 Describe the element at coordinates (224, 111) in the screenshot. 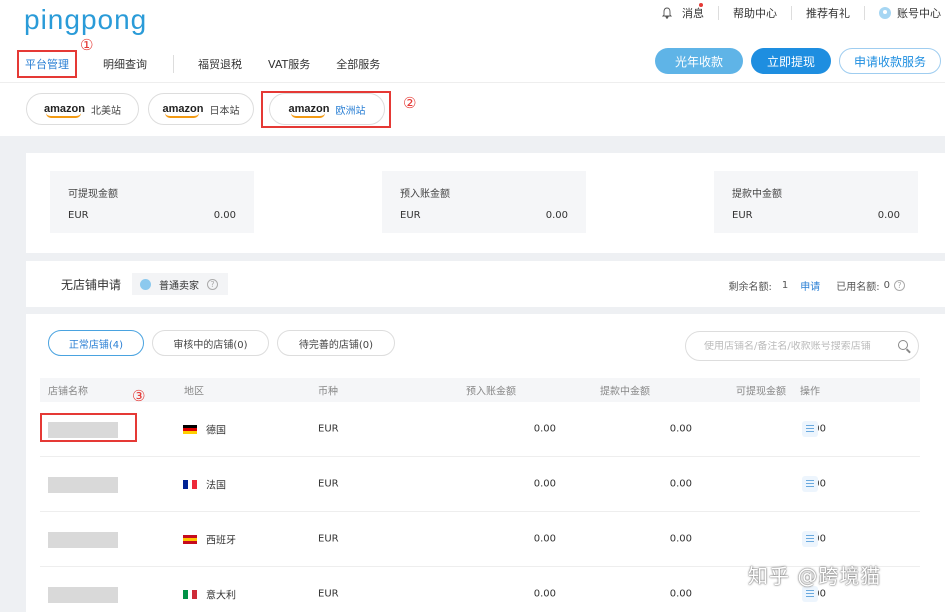

I see `site-label: 日本站` at that location.